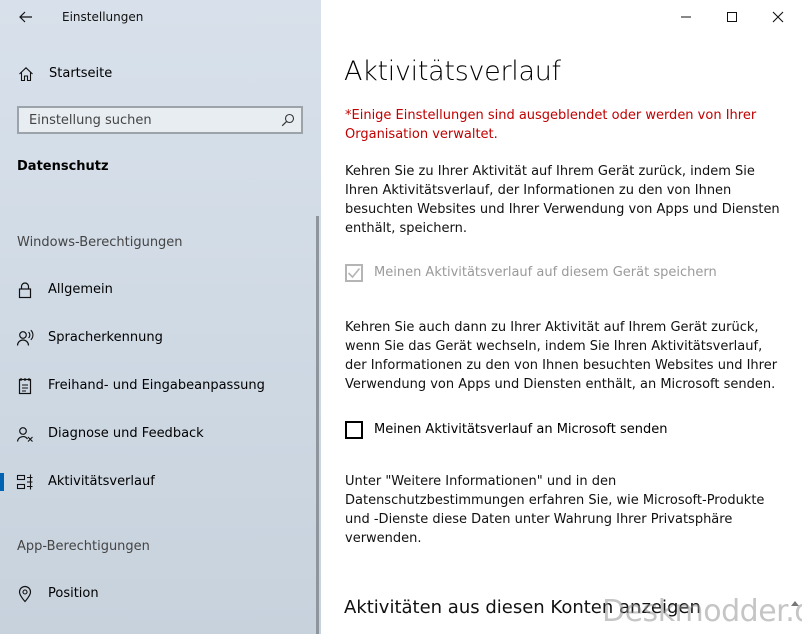 This screenshot has width=802, height=634. I want to click on sidebar-item-label: Startseite, so click(81, 73).